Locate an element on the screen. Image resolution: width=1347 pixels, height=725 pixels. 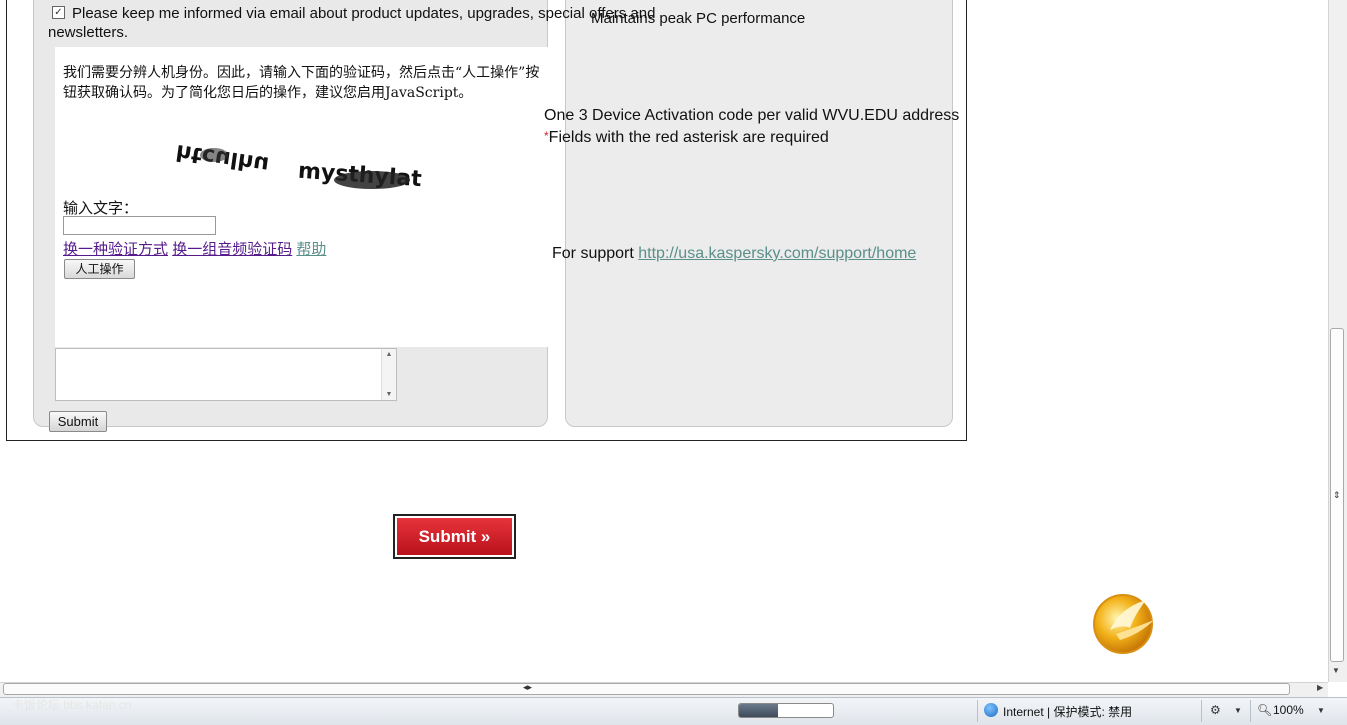
security-zone-text: Internet | 保护模式: 禁用 is located at coordinates (1067, 711).